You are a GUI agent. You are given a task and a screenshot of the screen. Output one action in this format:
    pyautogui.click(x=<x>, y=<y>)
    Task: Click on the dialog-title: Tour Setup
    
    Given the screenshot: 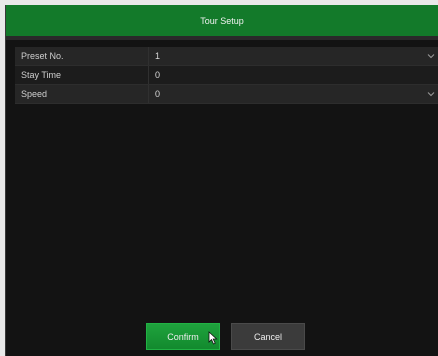 What is the action you would take?
    pyautogui.click(x=222, y=20)
    